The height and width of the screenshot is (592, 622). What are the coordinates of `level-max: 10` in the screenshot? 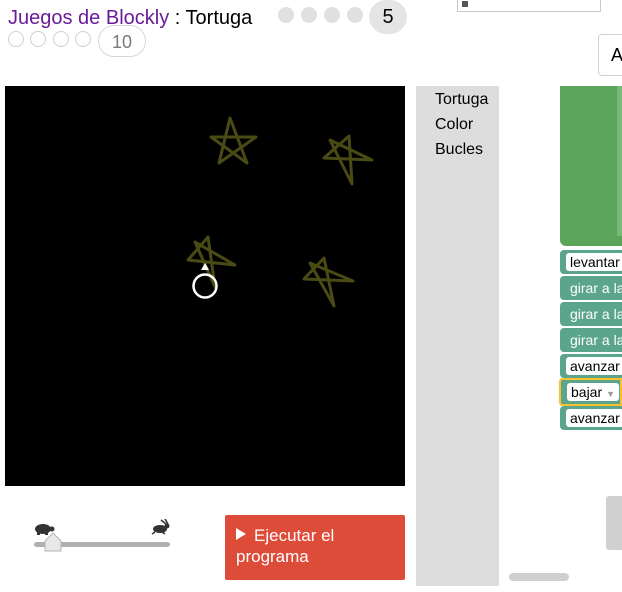 It's located at (122, 41).